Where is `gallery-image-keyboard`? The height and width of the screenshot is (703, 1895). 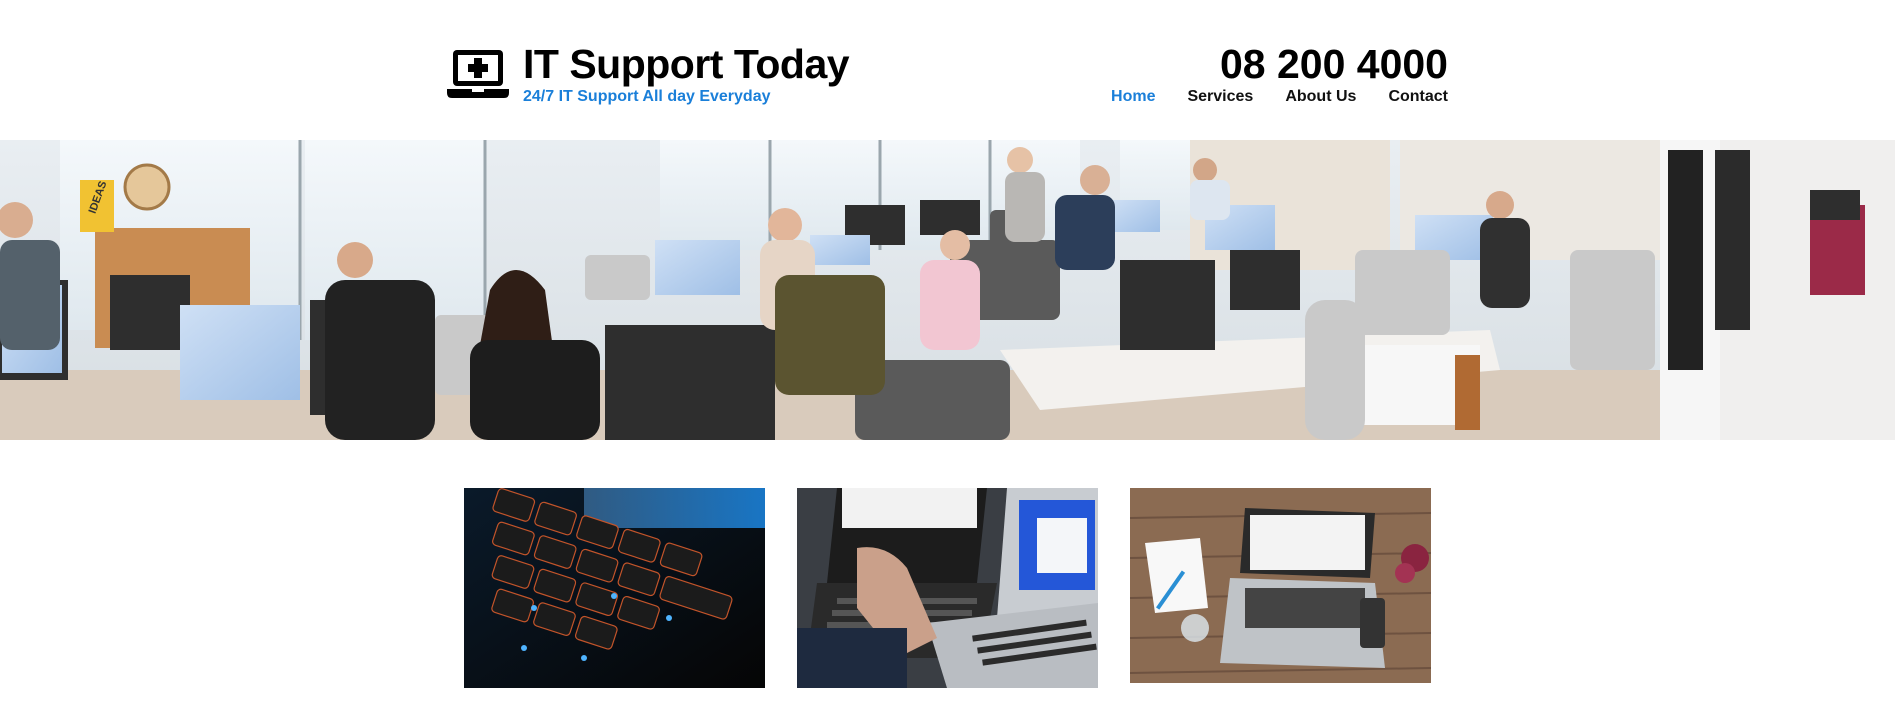
gallery-image-keyboard is located at coordinates (614, 588).